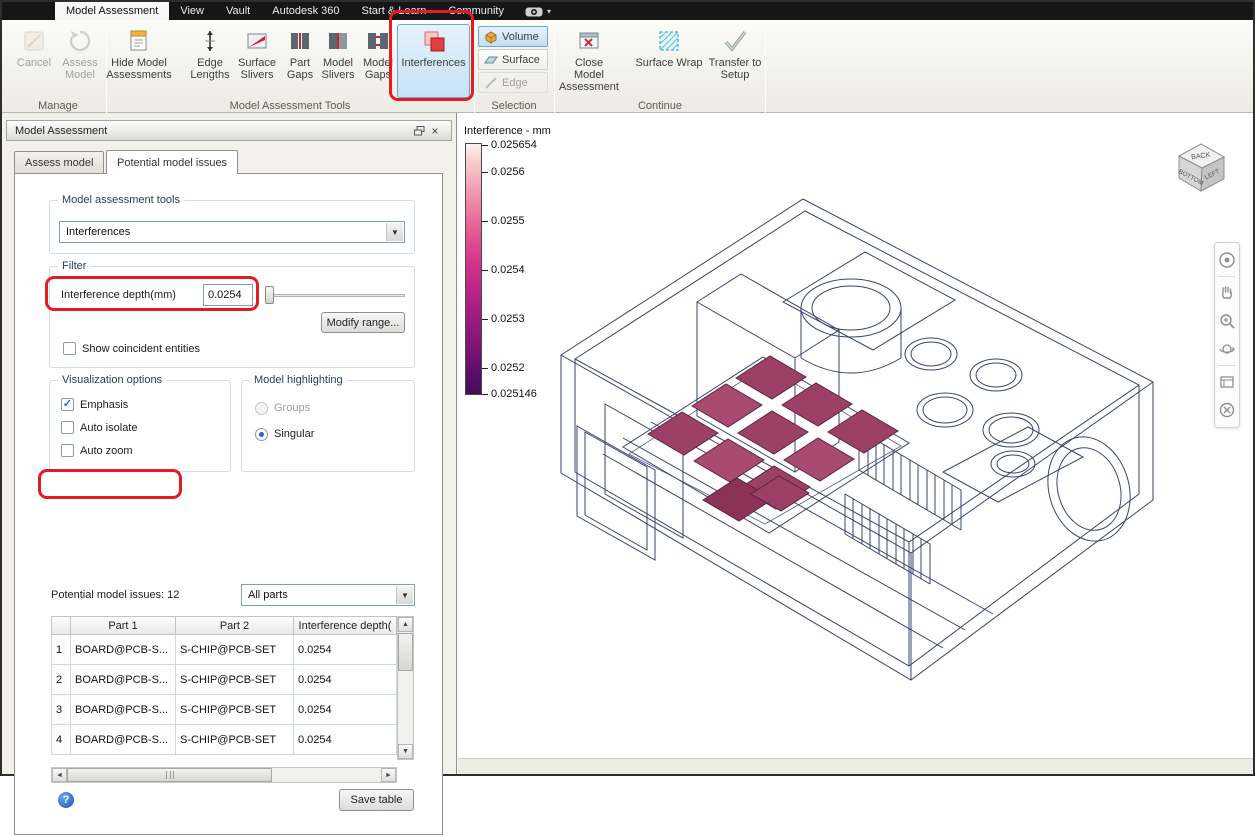  What do you see at coordinates (669, 61) in the screenshot?
I see `surface-wrap-button: Surface Wrap` at bounding box center [669, 61].